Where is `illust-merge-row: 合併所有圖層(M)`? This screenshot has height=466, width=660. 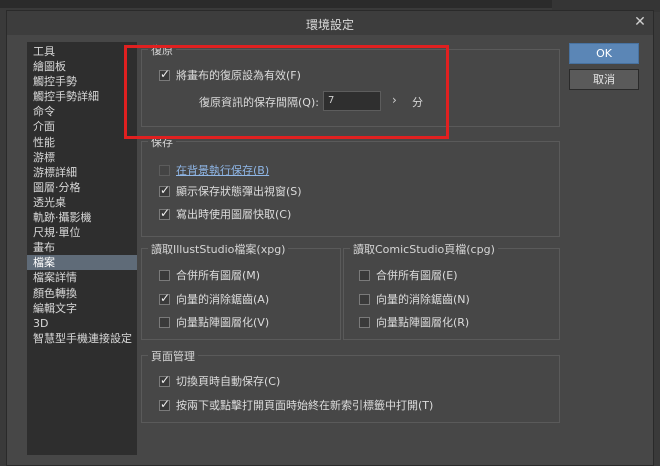
illust-merge-row: 合併所有圖層(M) is located at coordinates (209, 275).